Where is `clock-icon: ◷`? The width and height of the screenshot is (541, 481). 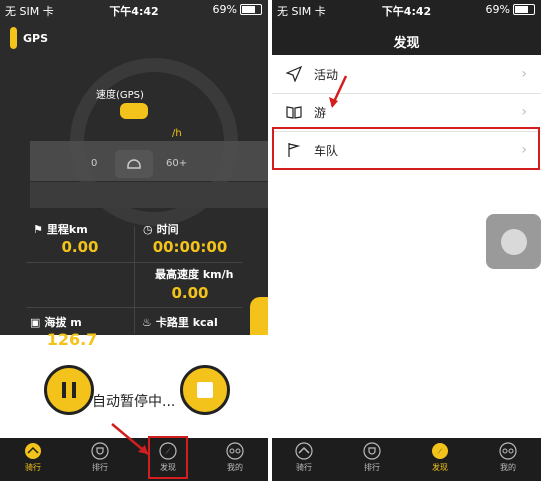 clock-icon: ◷ is located at coordinates (148, 229).